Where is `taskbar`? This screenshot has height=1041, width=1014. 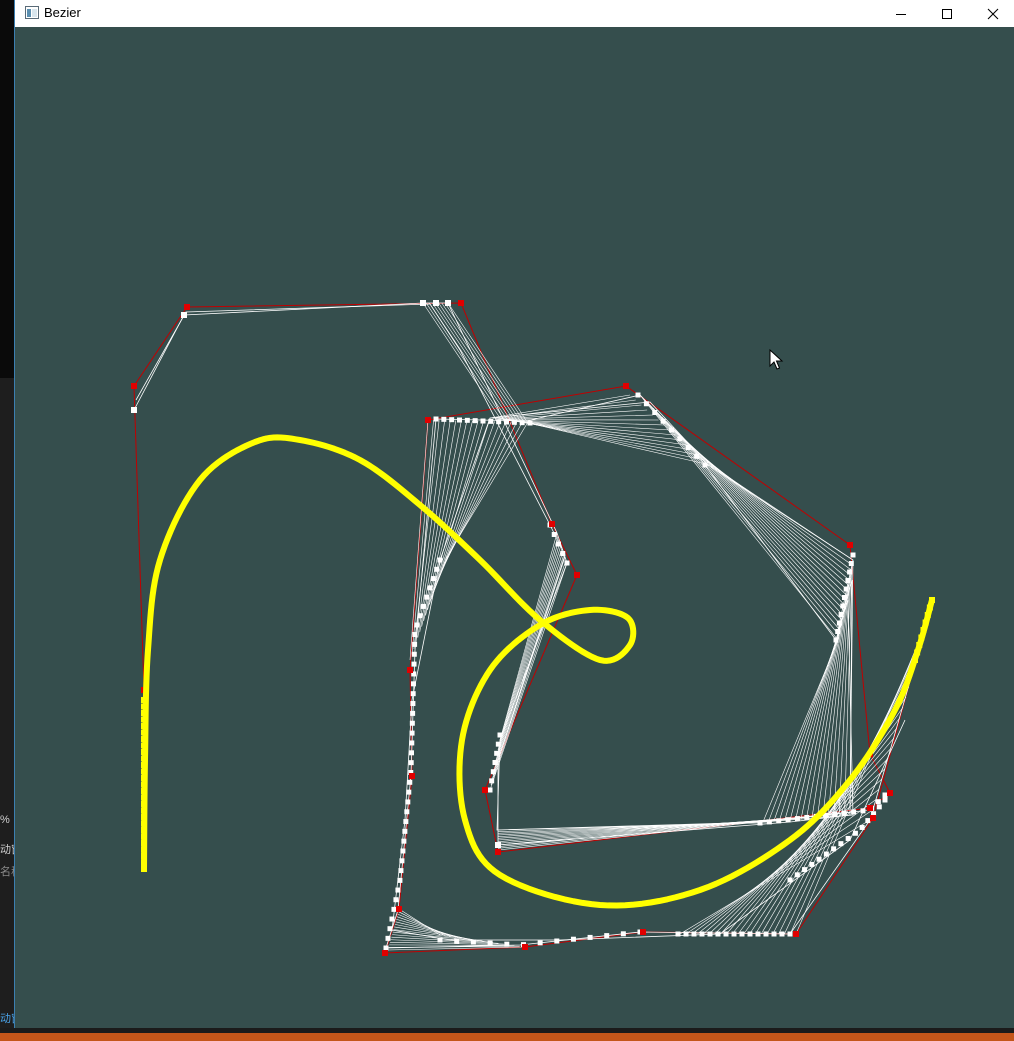
taskbar is located at coordinates (507, 1034).